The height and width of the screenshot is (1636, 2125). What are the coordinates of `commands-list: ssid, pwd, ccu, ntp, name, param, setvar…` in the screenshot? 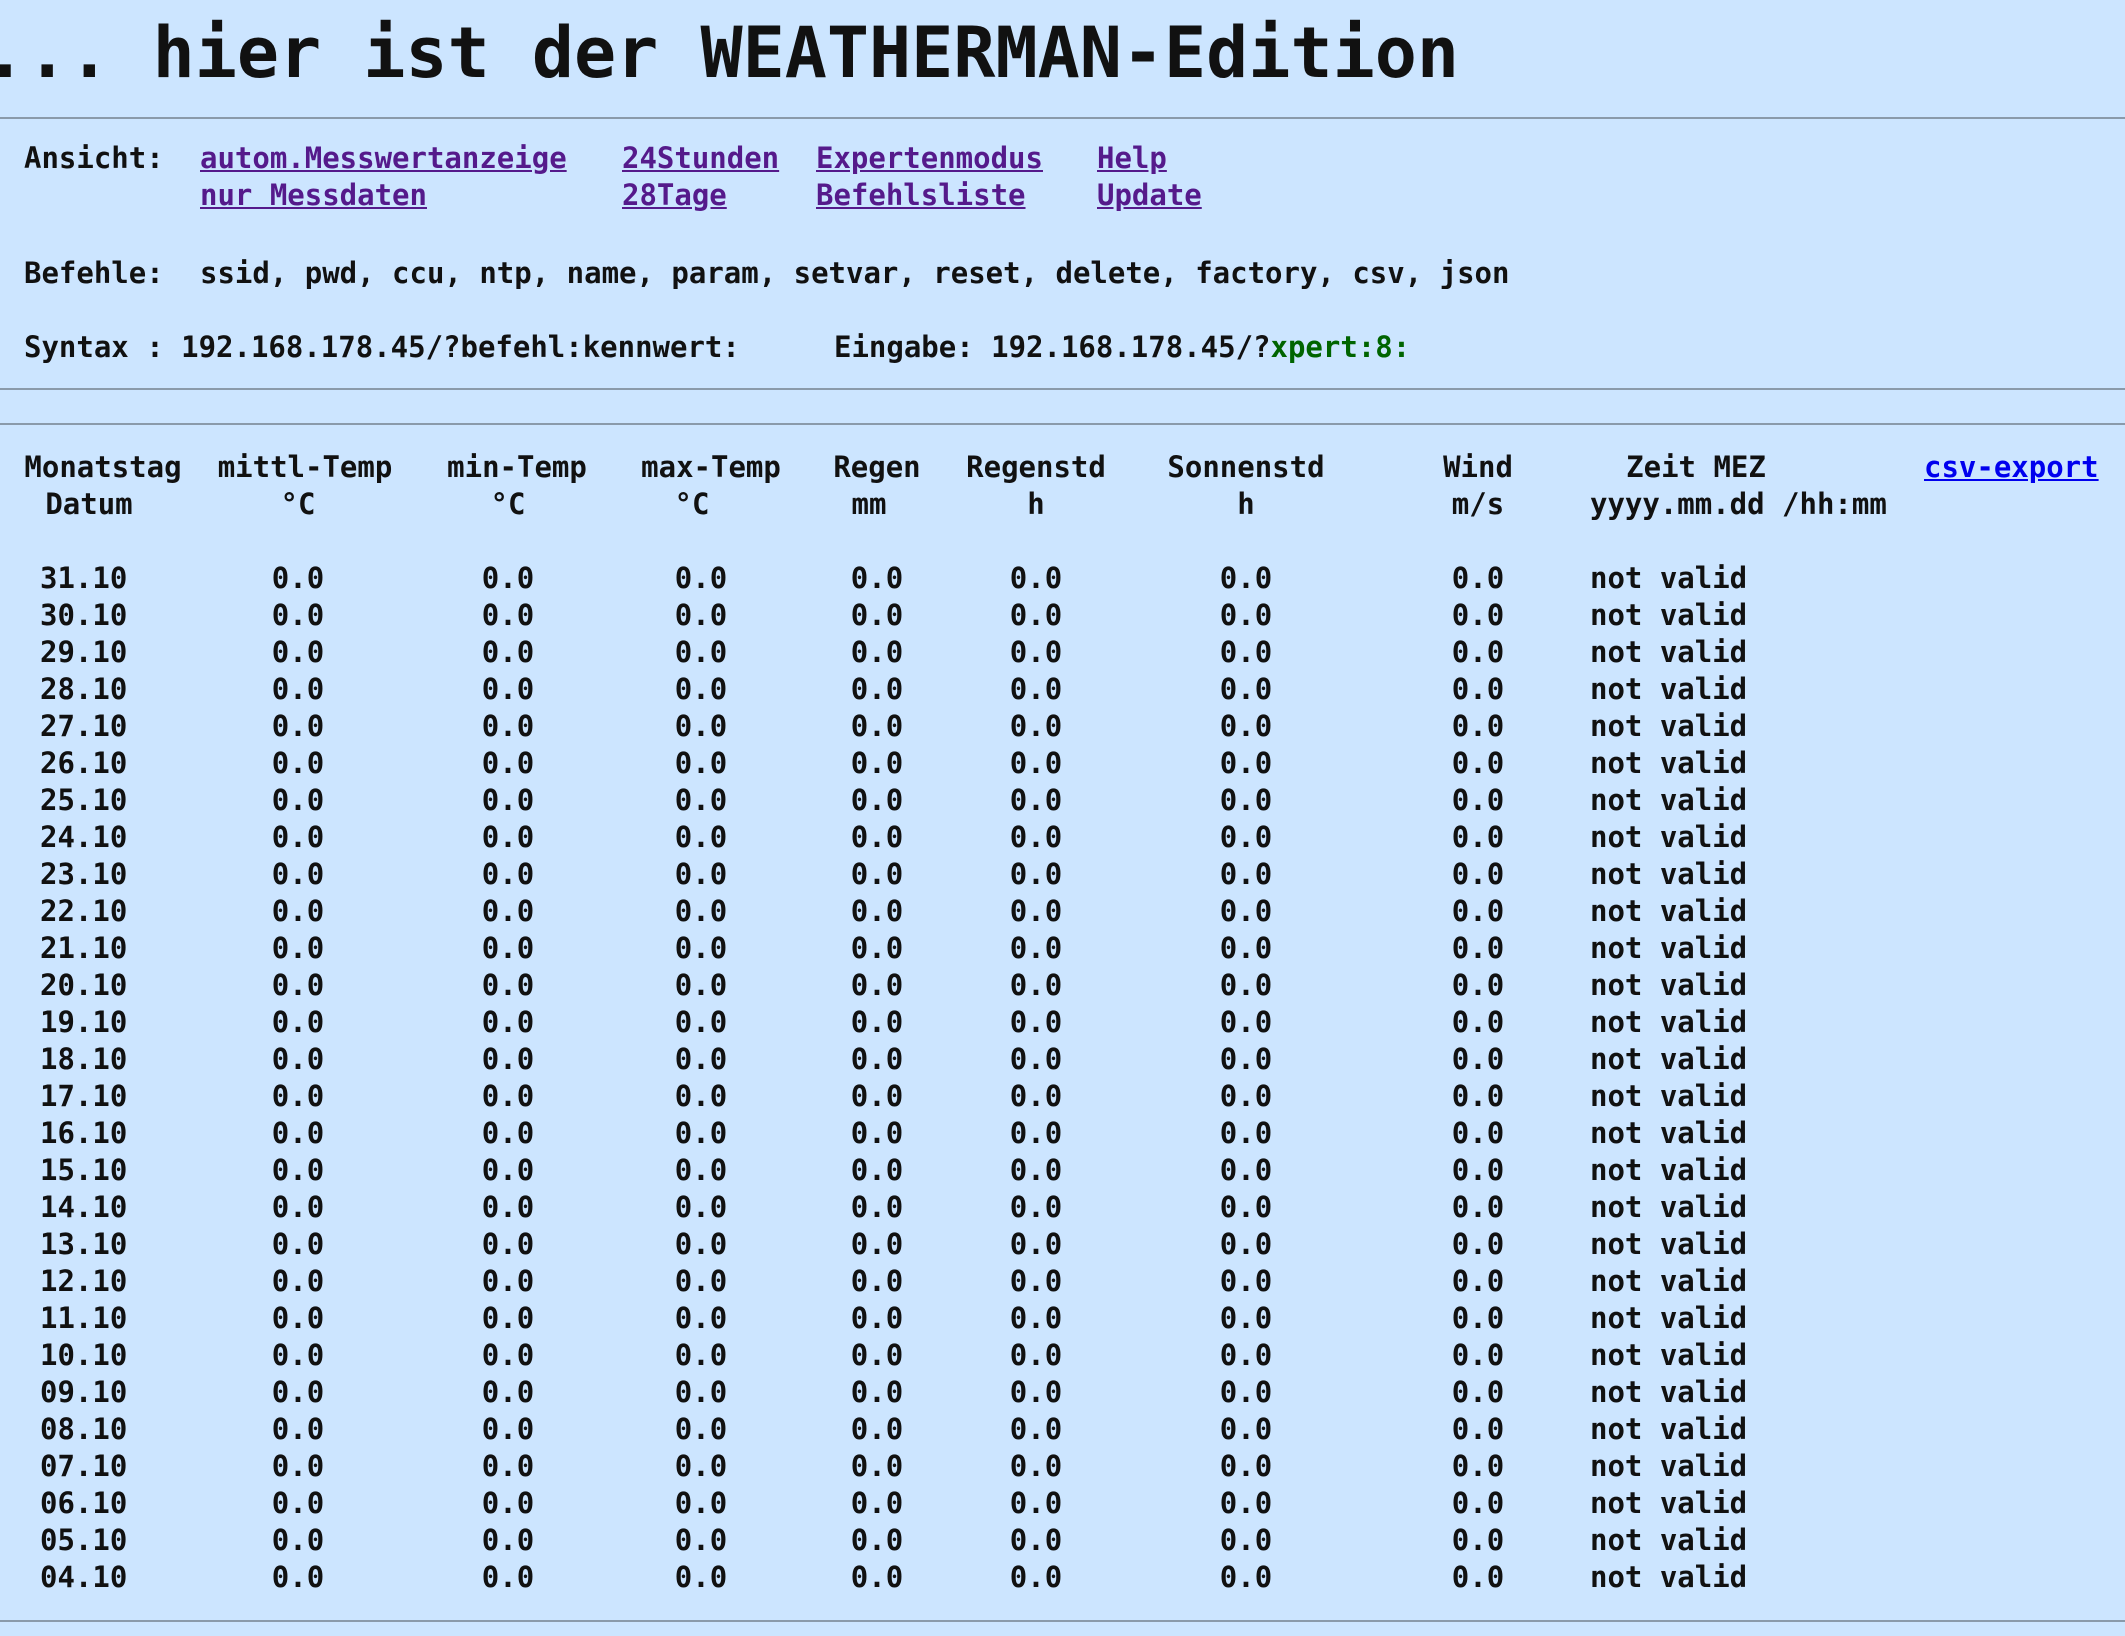 It's located at (855, 273).